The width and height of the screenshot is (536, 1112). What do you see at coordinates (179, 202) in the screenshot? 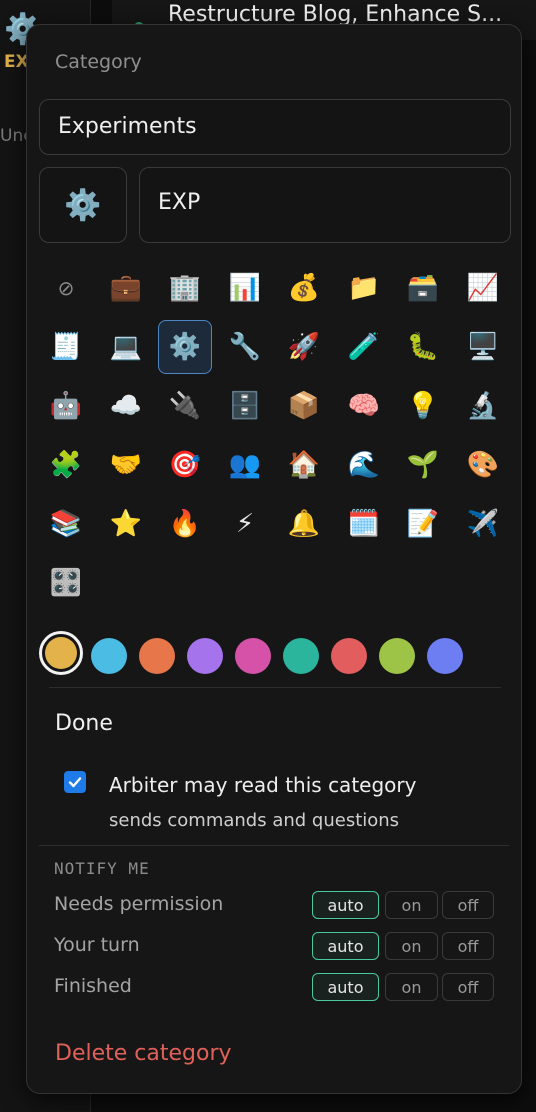
I see `category-abbreviation-value: EXP` at bounding box center [179, 202].